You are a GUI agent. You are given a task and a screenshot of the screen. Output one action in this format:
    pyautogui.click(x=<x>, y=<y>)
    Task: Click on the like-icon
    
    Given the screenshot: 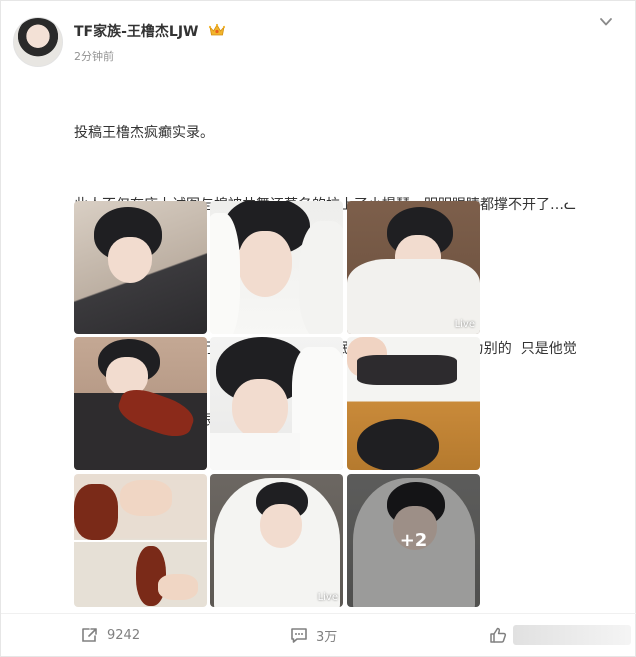 What is the action you would take?
    pyautogui.click(x=498, y=635)
    